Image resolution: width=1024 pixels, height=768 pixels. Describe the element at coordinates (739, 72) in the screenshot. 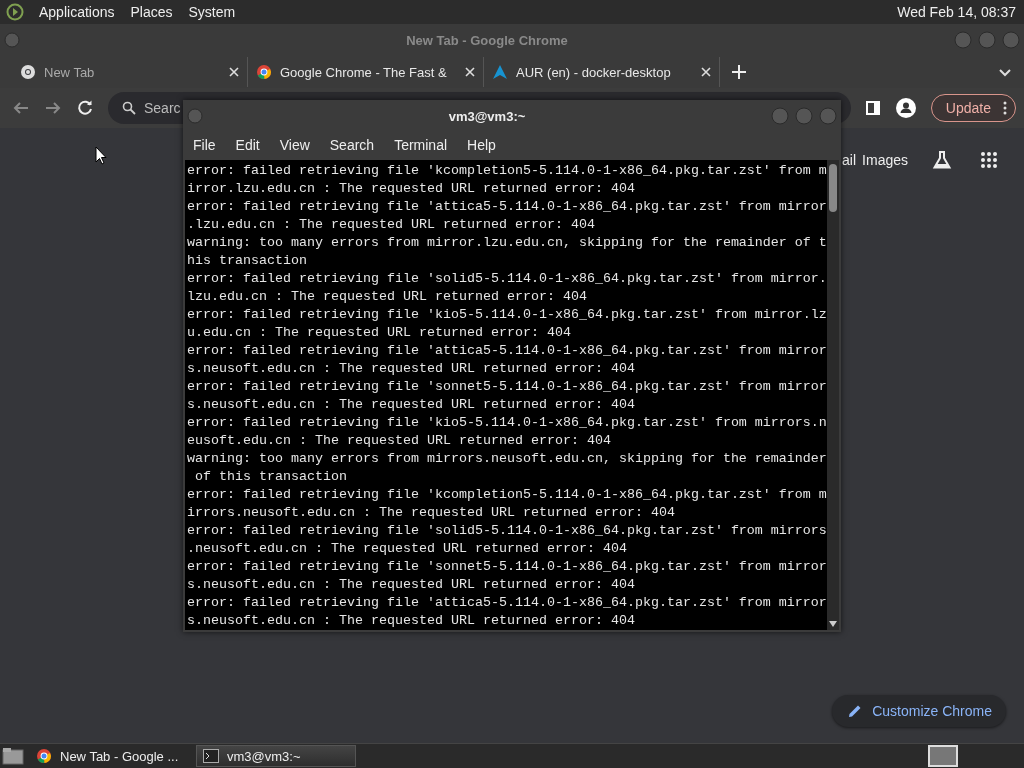

I see `new-tab-icon` at that location.